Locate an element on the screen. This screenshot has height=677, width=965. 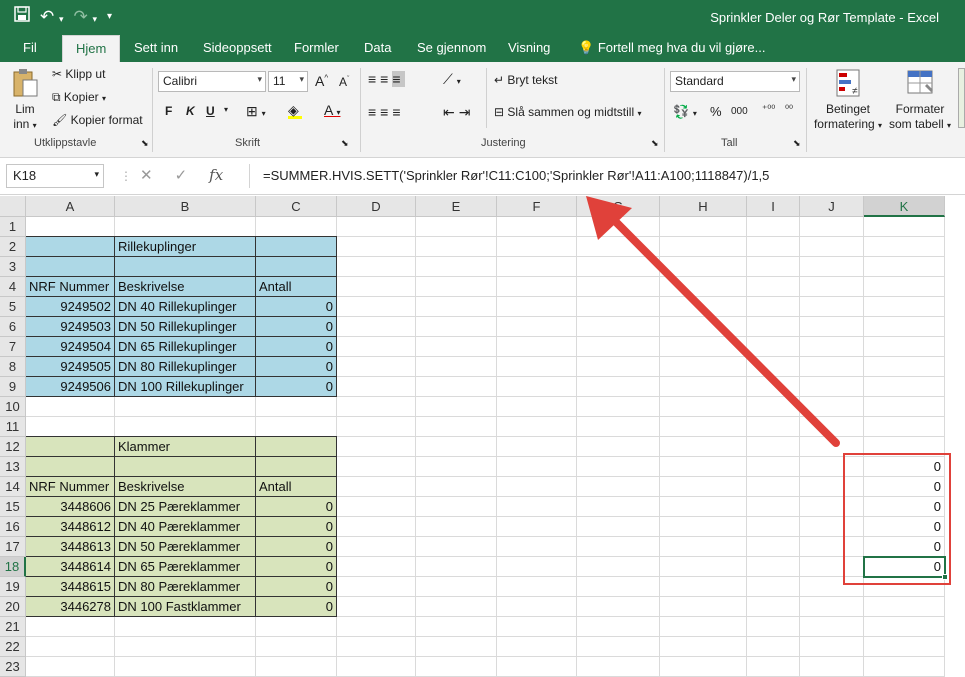
tab-formler: Formler is located at coordinates (316, 47).